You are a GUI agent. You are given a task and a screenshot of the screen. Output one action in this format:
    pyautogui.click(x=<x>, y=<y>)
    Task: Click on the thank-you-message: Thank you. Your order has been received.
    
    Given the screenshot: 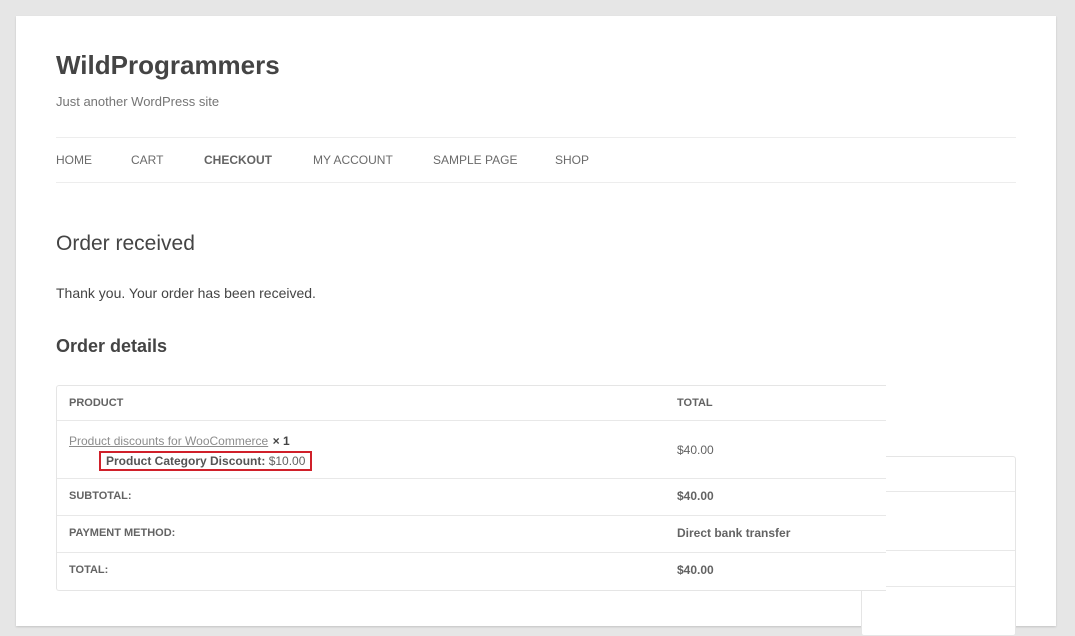 What is the action you would take?
    pyautogui.click(x=186, y=293)
    